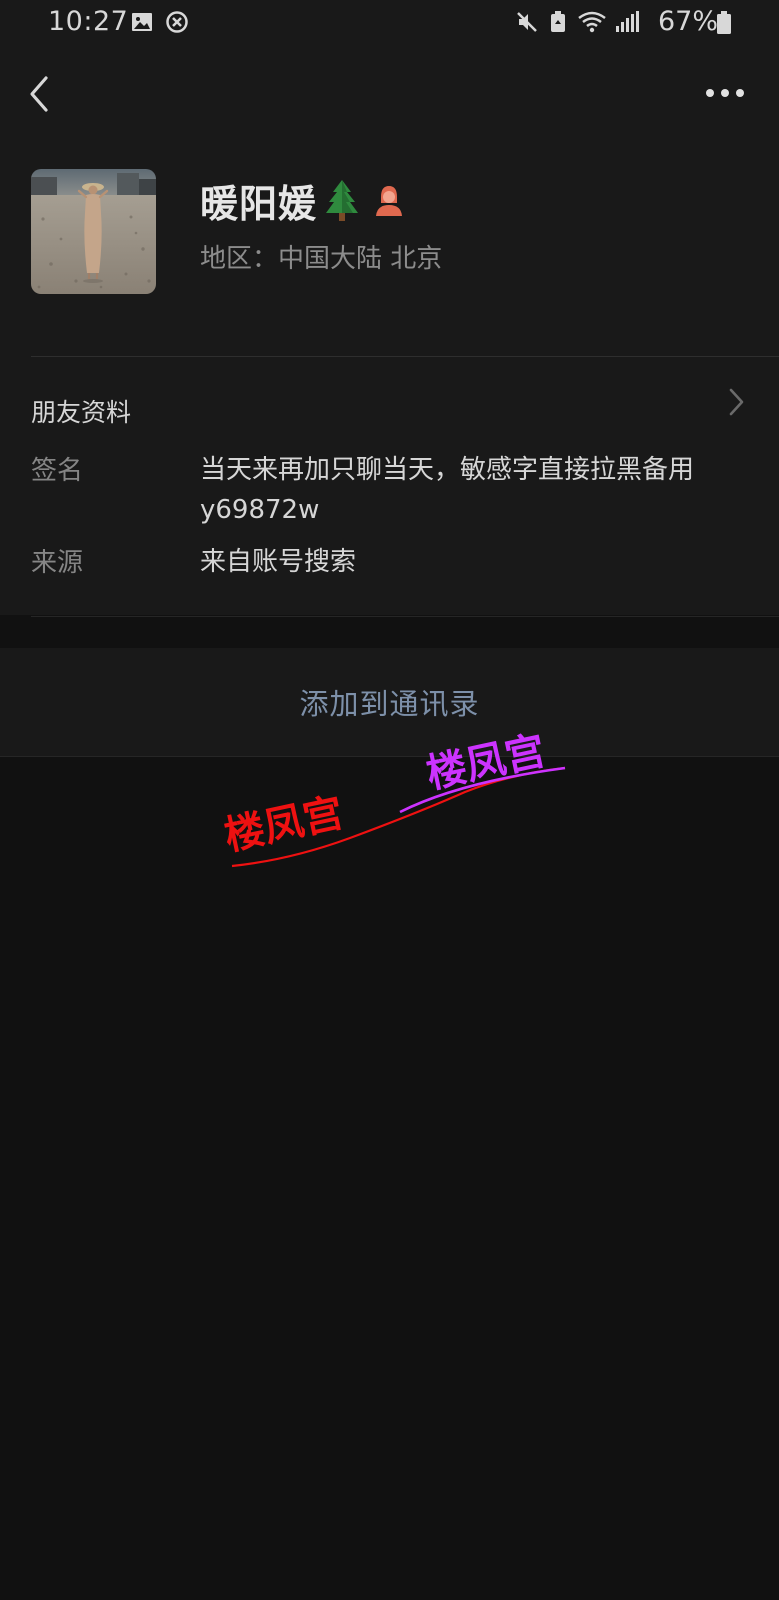 The image size is (779, 1600). I want to click on source-label: 来源, so click(57, 563).